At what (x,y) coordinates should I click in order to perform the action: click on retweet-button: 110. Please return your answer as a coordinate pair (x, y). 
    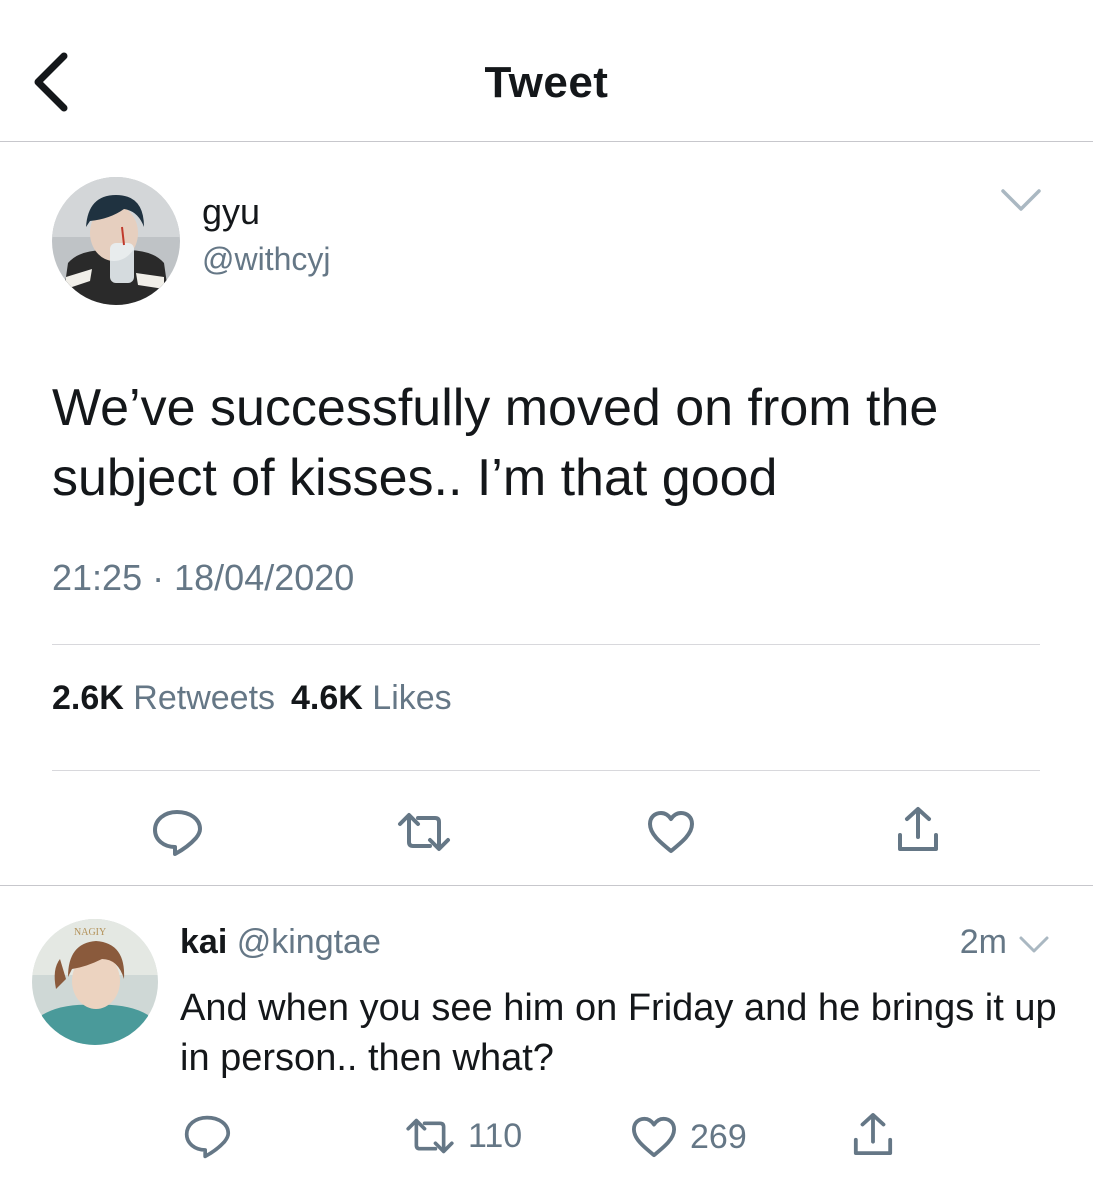
    Looking at the image, I should click on (463, 1136).